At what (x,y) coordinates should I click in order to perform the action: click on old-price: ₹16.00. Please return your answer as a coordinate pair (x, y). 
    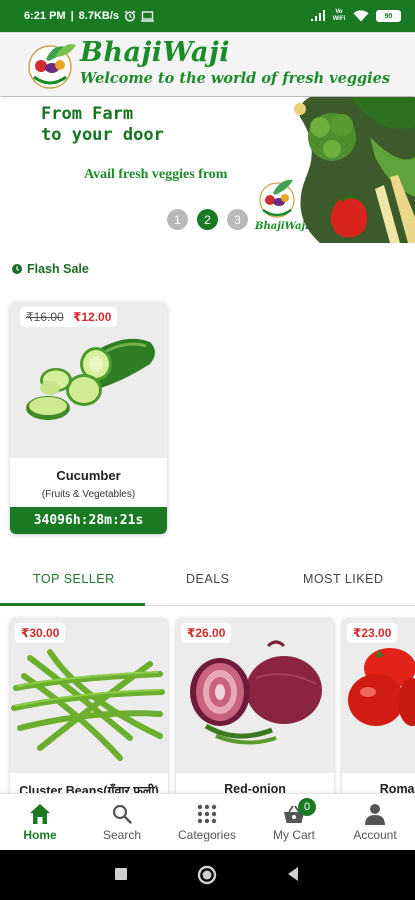
    Looking at the image, I should click on (45, 317).